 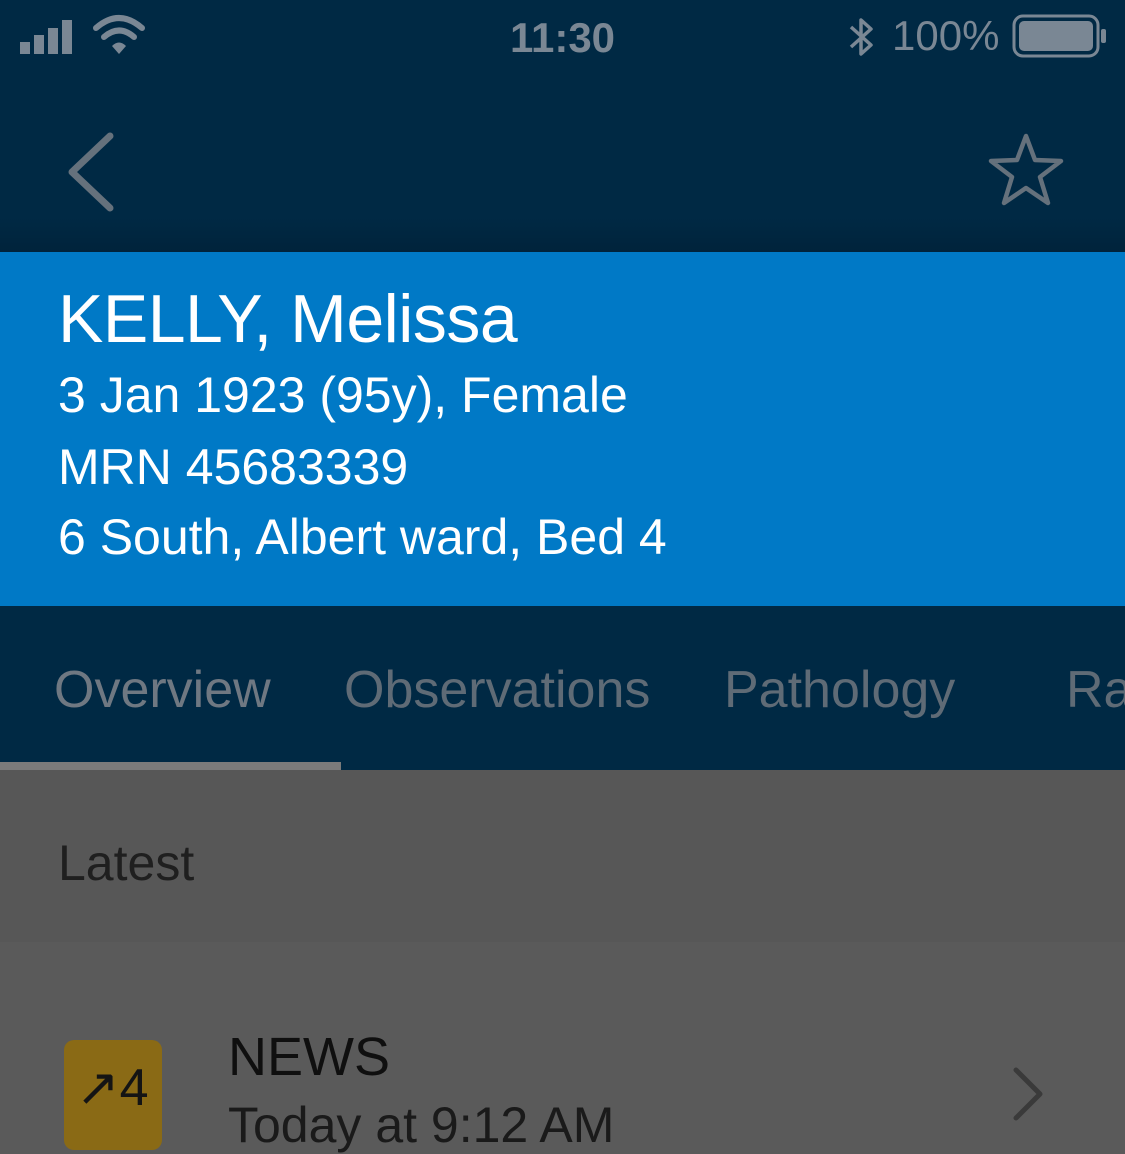 What do you see at coordinates (946, 35) in the screenshot?
I see `battery-percent: 100%` at bounding box center [946, 35].